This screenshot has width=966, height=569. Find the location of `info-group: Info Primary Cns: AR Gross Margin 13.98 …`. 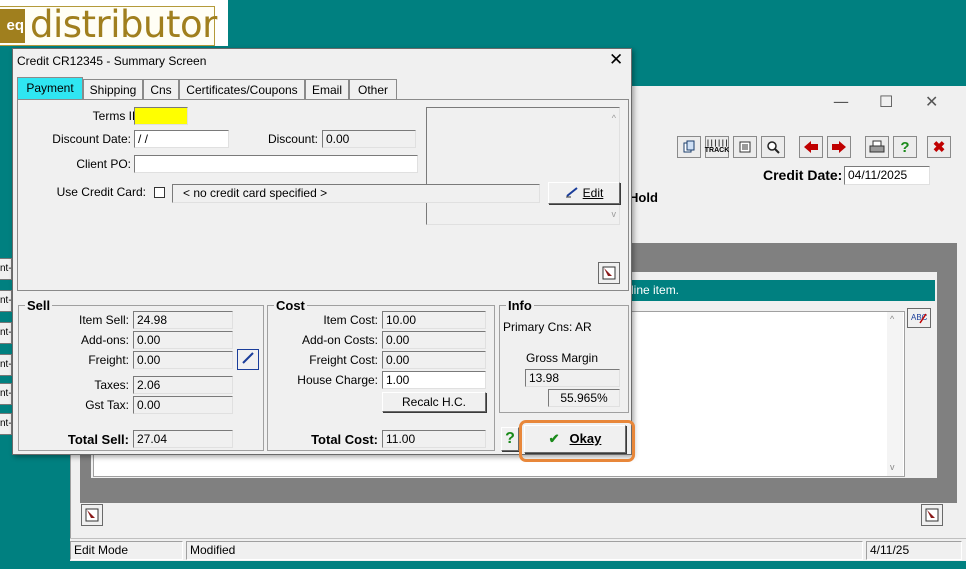

info-group: Info Primary Cns: AR Gross Margin 13.98 … is located at coordinates (564, 355).